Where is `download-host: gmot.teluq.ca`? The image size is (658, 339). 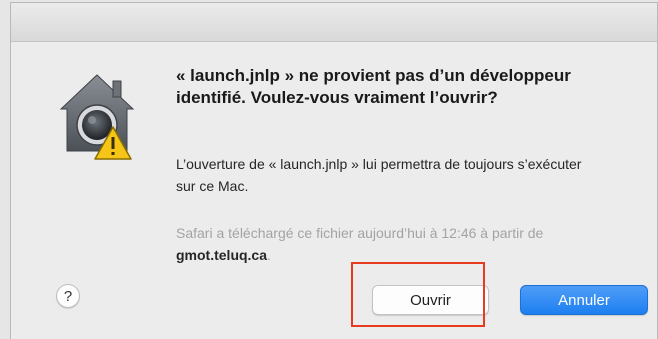 download-host: gmot.teluq.ca is located at coordinates (222, 255).